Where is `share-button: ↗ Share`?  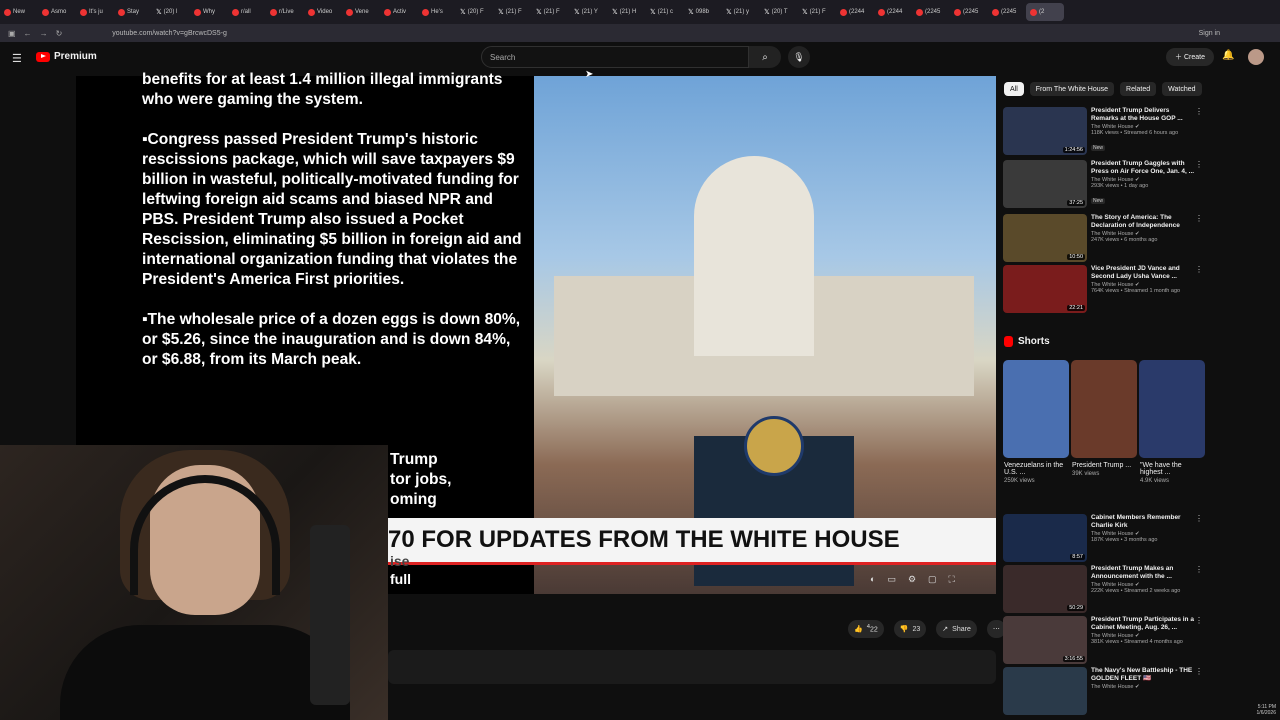 share-button: ↗ Share is located at coordinates (956, 629).